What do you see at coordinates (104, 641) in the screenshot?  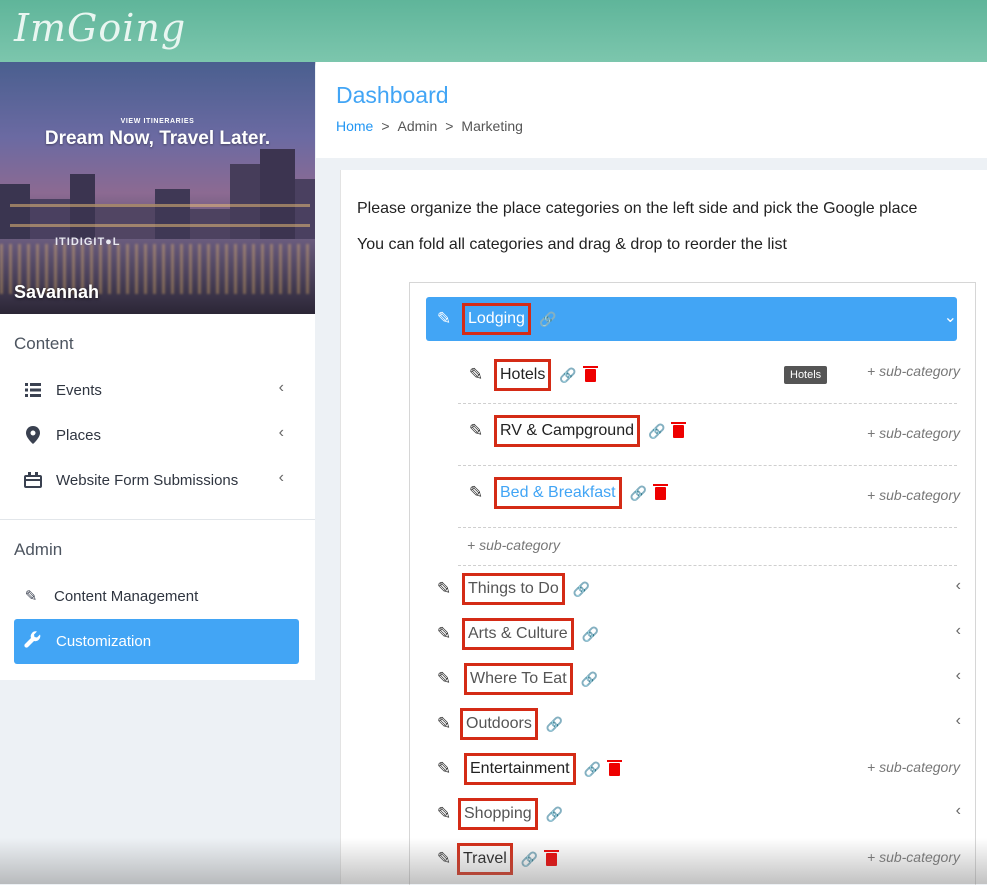 I see `sidebar-item-label: Customization` at bounding box center [104, 641].